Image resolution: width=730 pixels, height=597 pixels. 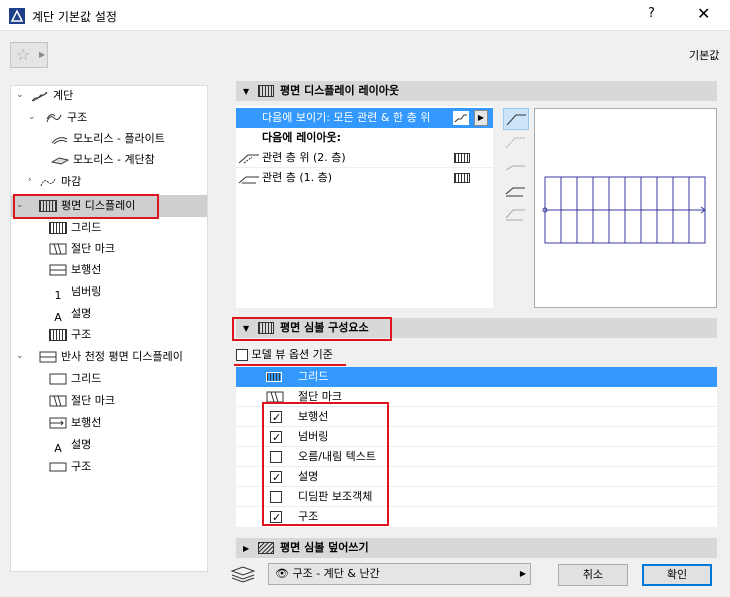 What do you see at coordinates (246, 548) in the screenshot?
I see `expand-triangle-icon: ▶` at bounding box center [246, 548].